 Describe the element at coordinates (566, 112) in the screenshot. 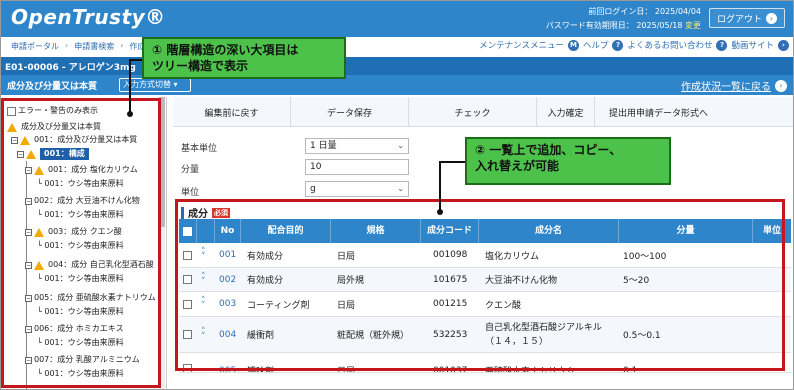

I see `confirm-button: 入力確定` at that location.